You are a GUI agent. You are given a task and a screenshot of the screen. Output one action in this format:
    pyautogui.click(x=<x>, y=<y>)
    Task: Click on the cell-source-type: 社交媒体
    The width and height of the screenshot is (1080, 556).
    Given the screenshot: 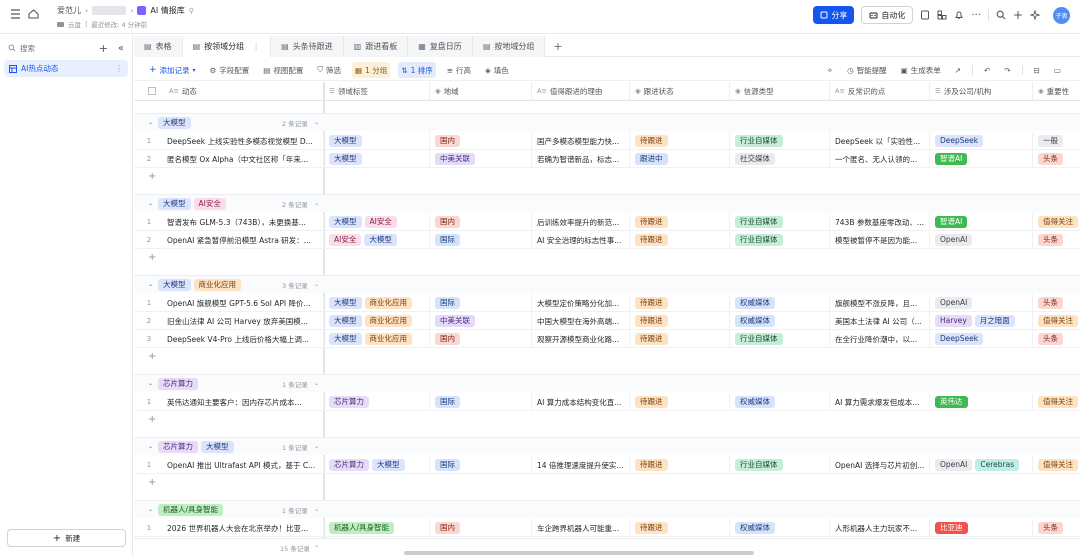 What is the action you would take?
    pyautogui.click(x=780, y=159)
    